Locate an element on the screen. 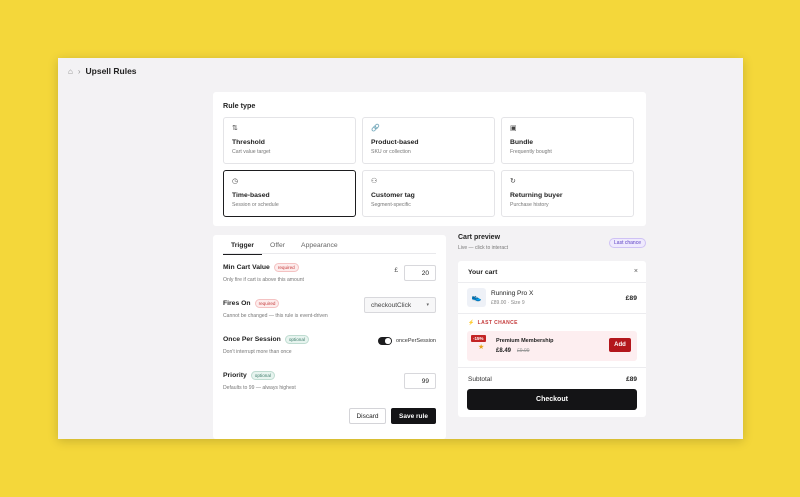 This screenshot has height=497, width=800. discount-badge: -15% is located at coordinates (478, 338).